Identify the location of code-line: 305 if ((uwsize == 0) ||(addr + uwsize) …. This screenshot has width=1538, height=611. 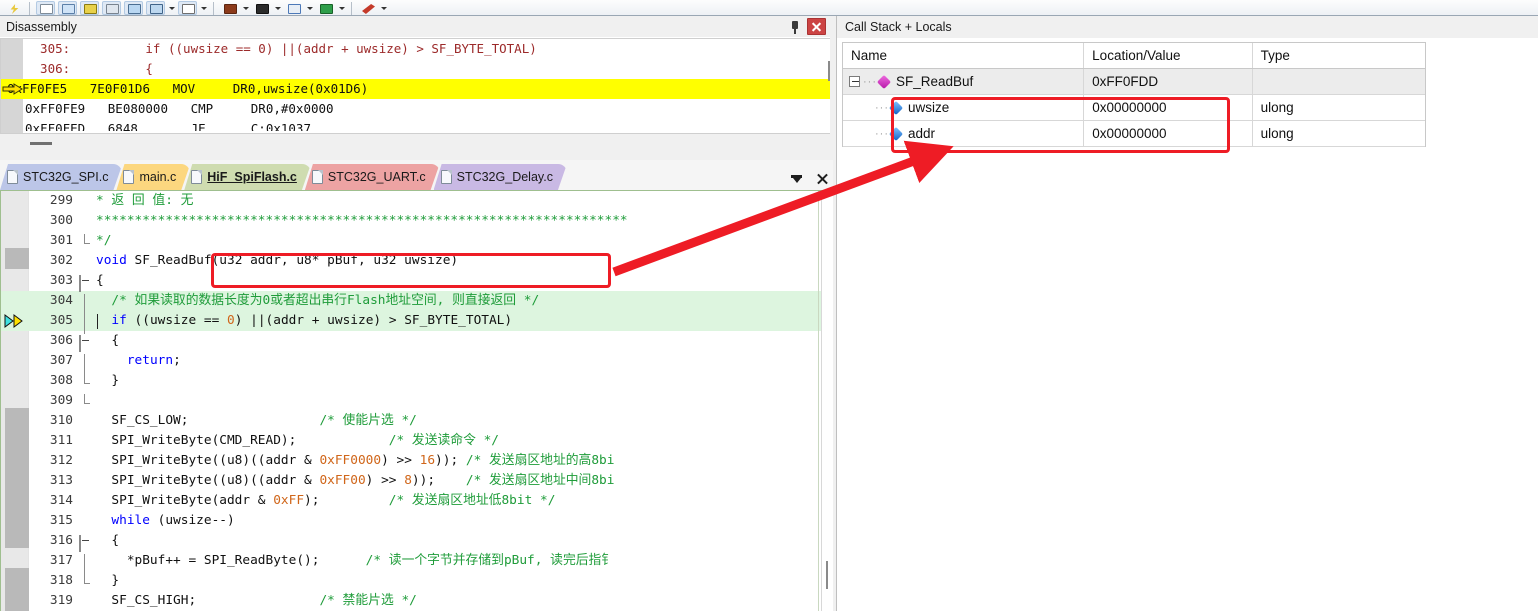
(411, 322).